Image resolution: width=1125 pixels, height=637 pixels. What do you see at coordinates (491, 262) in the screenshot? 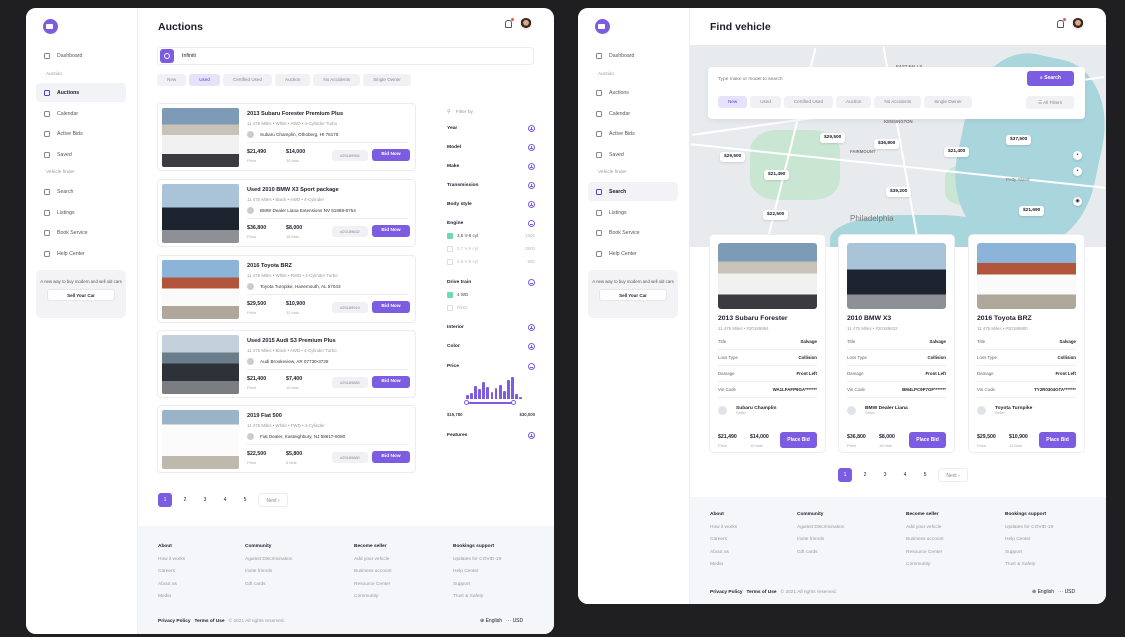
I see `engine-option: 4.5 V-8 cyl 900` at bounding box center [491, 262].